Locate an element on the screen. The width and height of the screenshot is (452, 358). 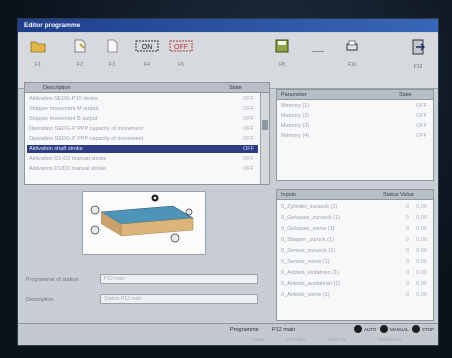
list-item: 0_Zylinder_zurueck (1) 0 0.00 is located at coordinates (355, 207).